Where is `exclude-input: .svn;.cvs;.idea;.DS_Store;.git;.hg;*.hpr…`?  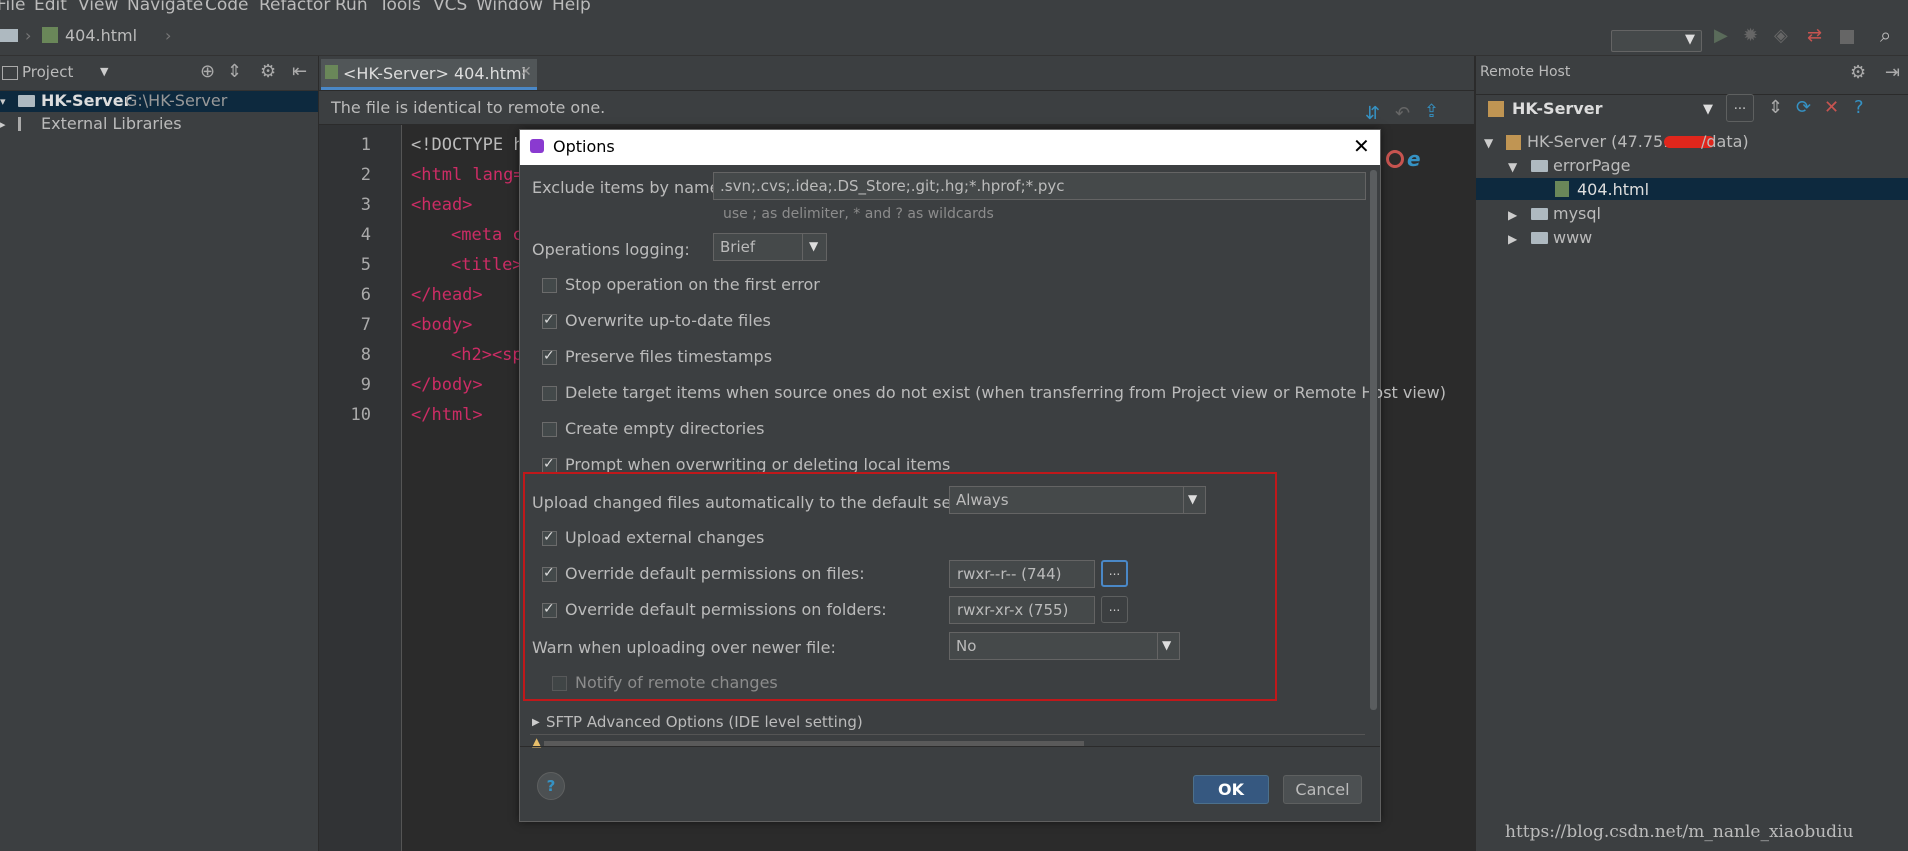 exclude-input: .svn;.cvs;.idea;.DS_Store;.git;.hg;*.hpr… is located at coordinates (1039, 186).